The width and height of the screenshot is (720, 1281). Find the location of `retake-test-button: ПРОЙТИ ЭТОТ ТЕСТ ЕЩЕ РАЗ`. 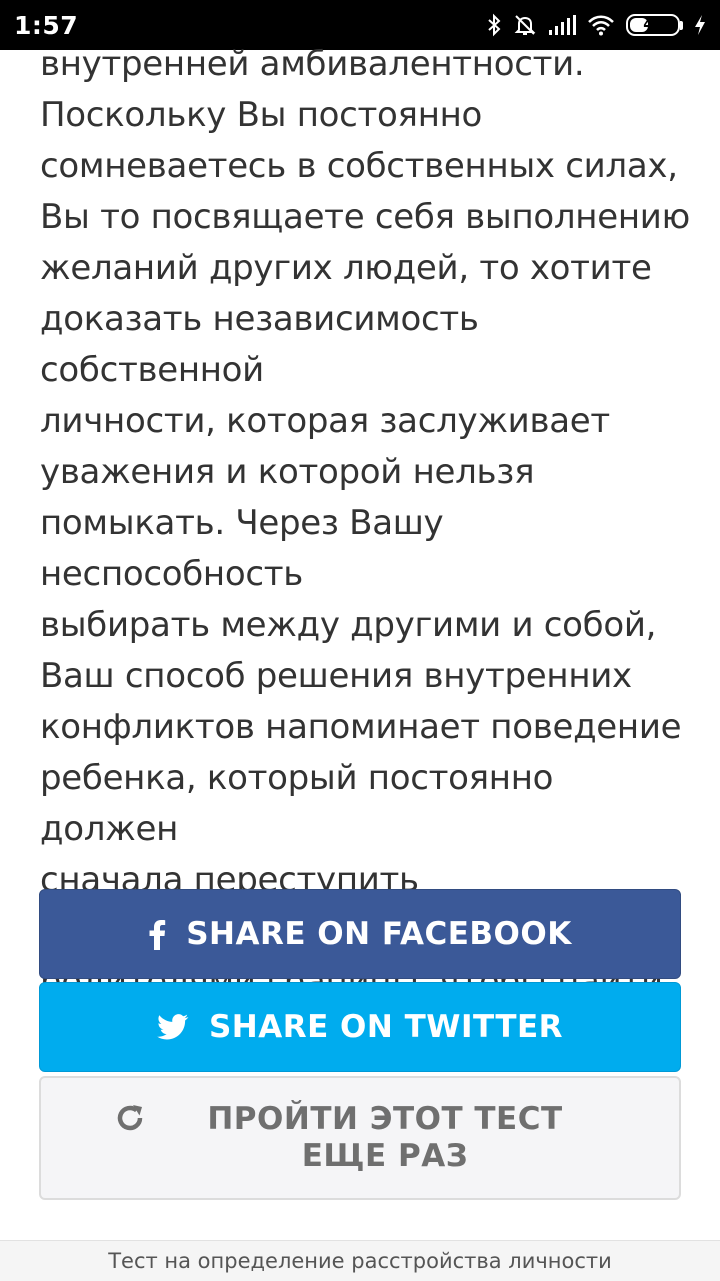

retake-test-button: ПРОЙТИ ЭТОТ ТЕСТ ЕЩЕ РАЗ is located at coordinates (360, 1138).